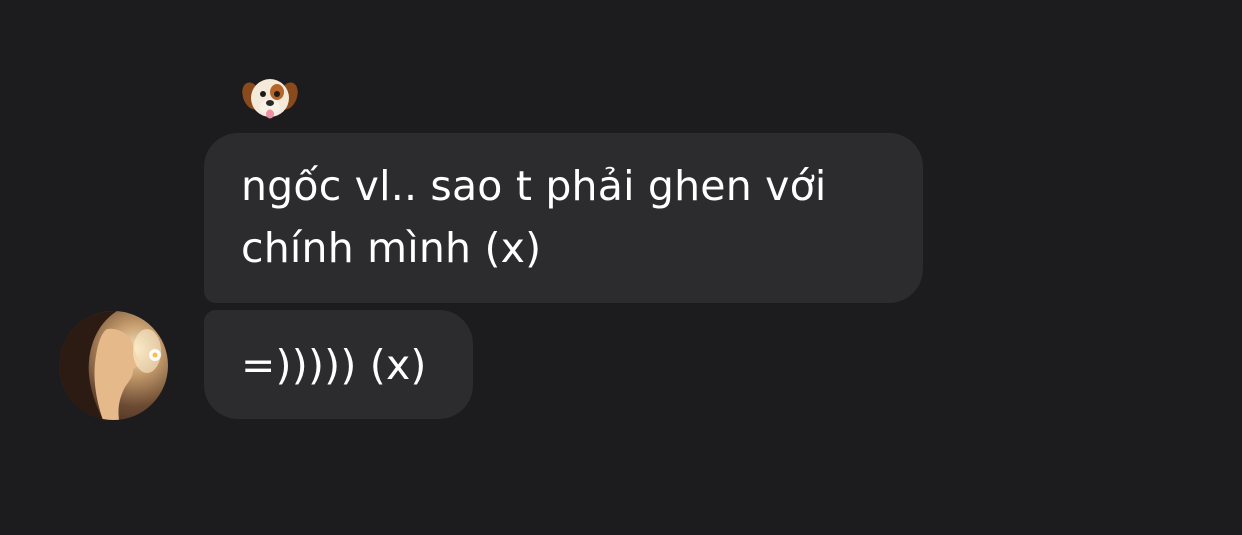 Image resolution: width=1242 pixels, height=535 pixels. I want to click on message-text: =))))) (x), so click(334, 365).